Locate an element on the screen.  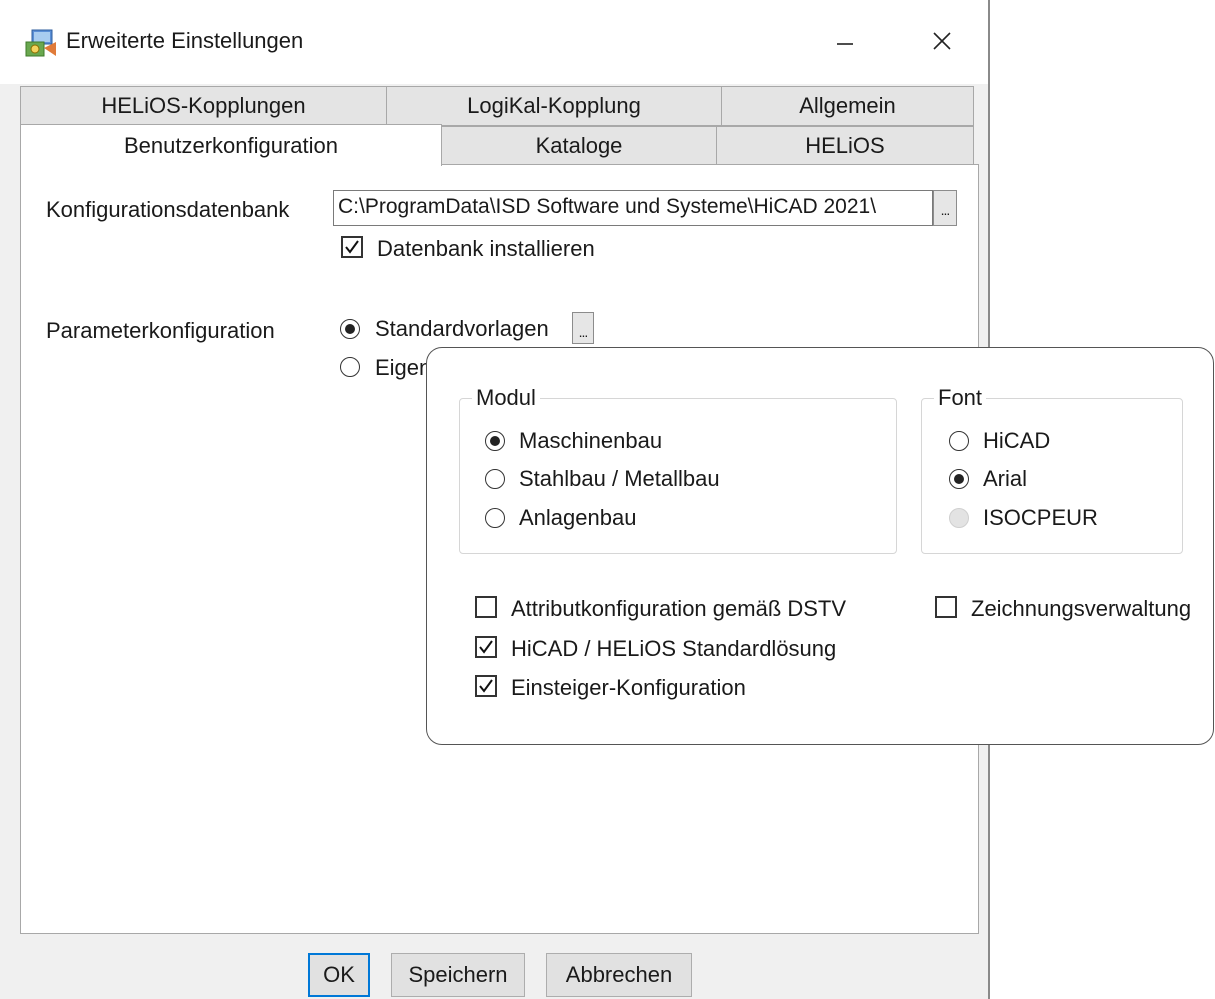
close-button is located at coordinates (942, 41).